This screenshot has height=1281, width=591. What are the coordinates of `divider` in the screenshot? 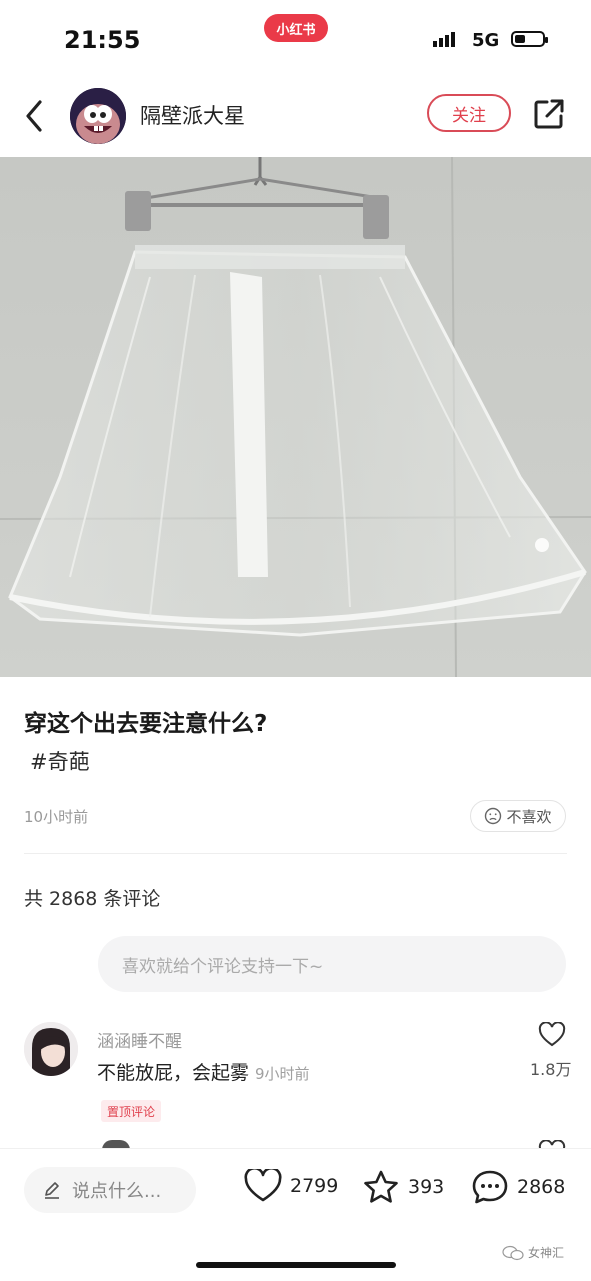 It's located at (295, 853).